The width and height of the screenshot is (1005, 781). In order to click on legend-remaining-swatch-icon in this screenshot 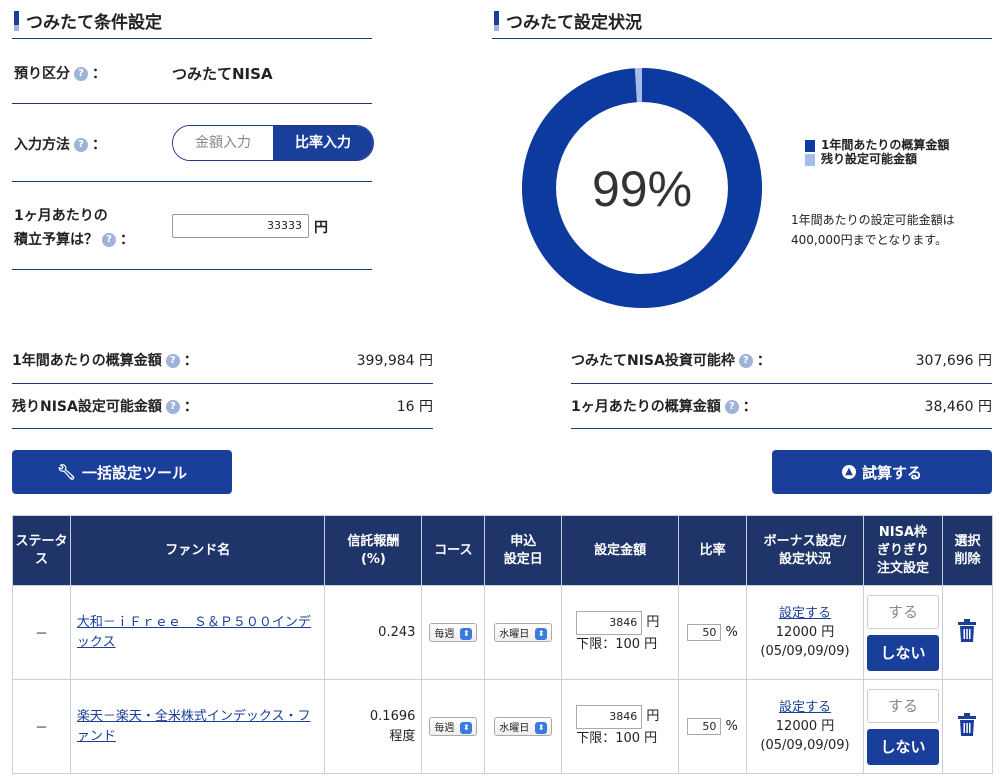, I will do `click(810, 159)`.